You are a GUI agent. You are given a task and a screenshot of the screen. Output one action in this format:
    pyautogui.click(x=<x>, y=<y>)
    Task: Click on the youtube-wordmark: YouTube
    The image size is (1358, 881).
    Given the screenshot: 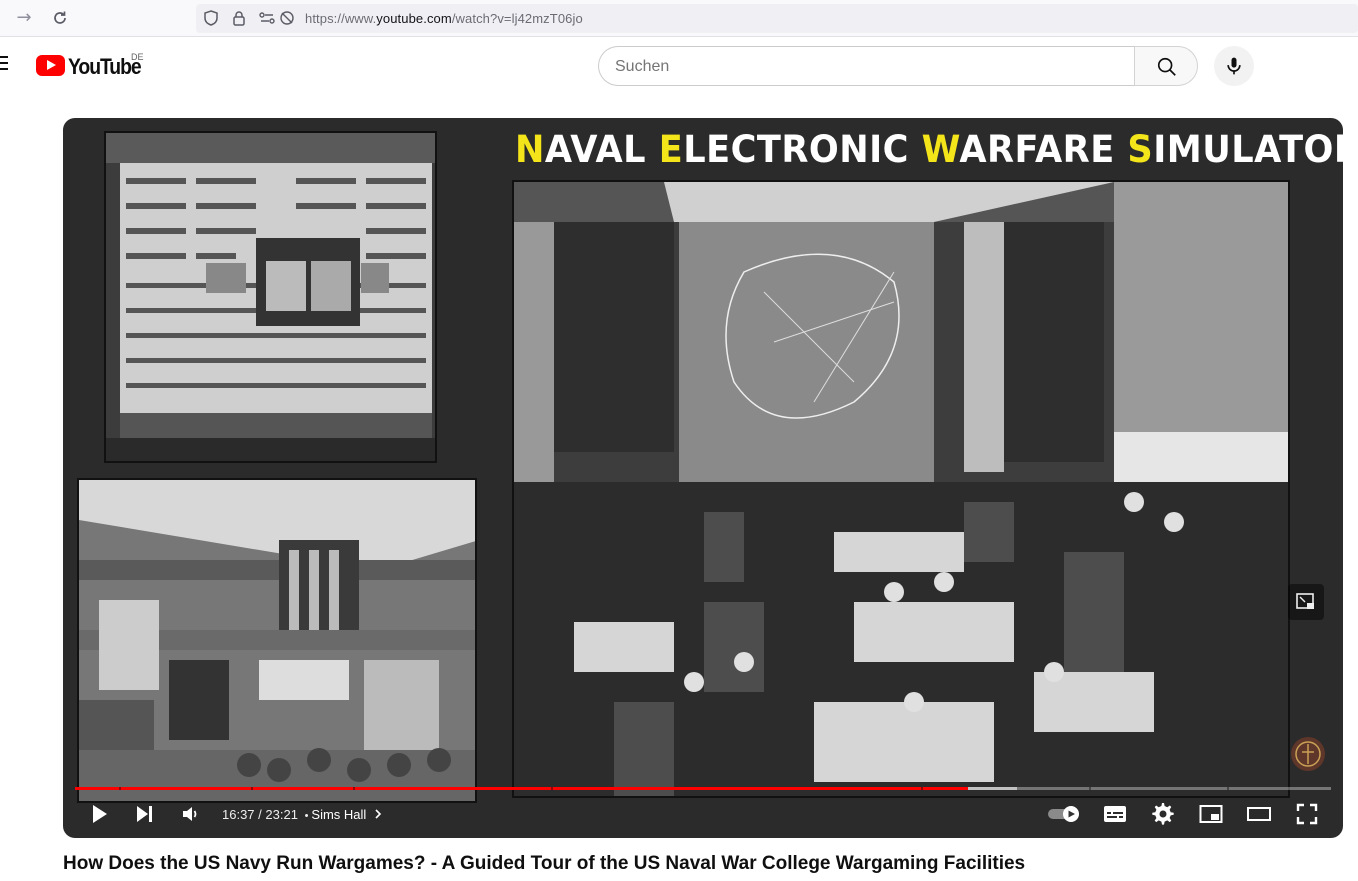 What is the action you would take?
    pyautogui.click(x=105, y=66)
    